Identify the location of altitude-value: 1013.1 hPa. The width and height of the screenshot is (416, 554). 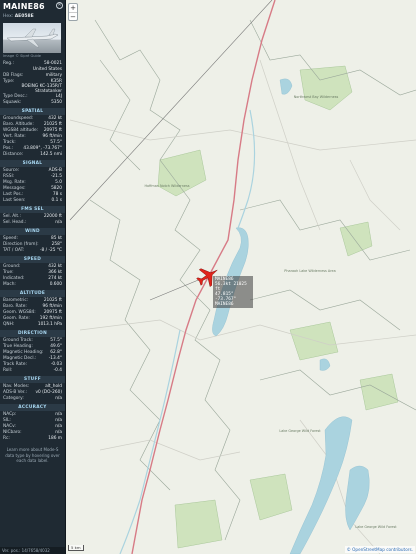
(49, 324).